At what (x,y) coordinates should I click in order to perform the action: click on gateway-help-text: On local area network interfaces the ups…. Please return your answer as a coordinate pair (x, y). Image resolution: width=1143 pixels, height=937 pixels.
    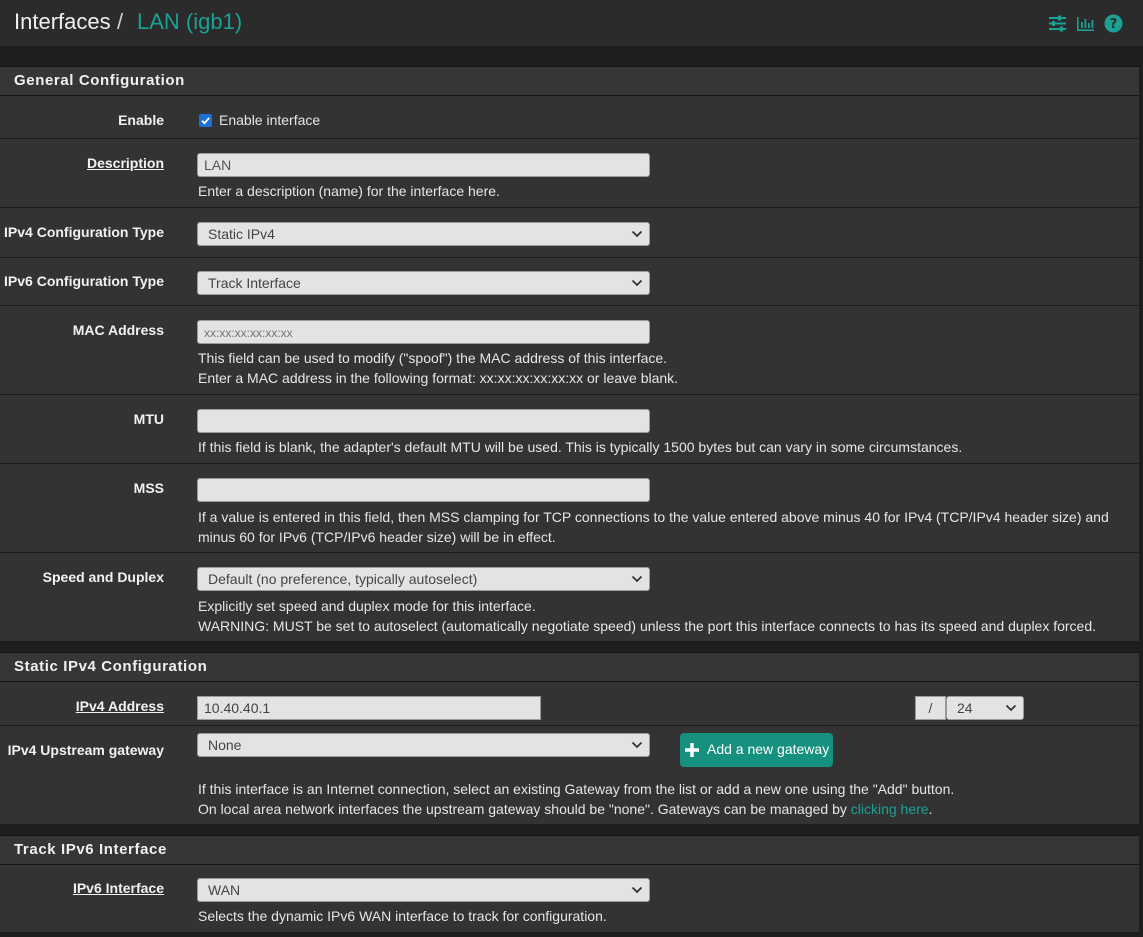
    Looking at the image, I should click on (524, 809).